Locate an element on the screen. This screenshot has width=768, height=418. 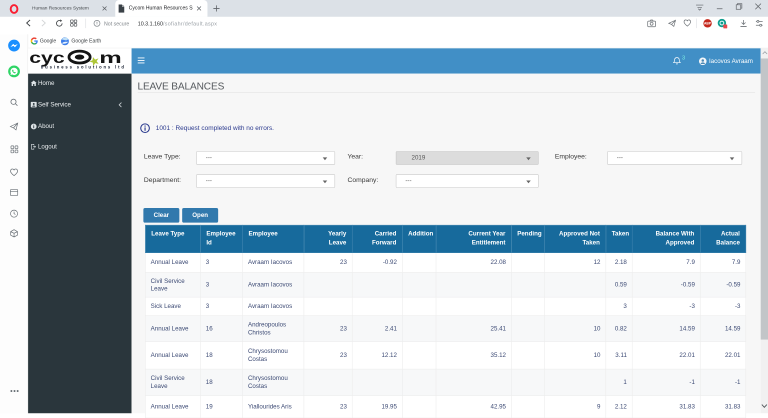
svg-text: ABP is located at coordinates (708, 24).